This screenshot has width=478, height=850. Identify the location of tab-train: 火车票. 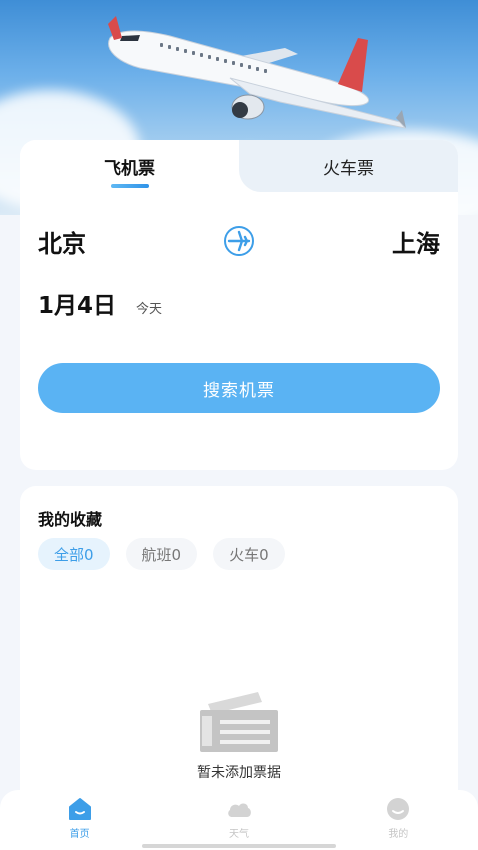
(348, 166).